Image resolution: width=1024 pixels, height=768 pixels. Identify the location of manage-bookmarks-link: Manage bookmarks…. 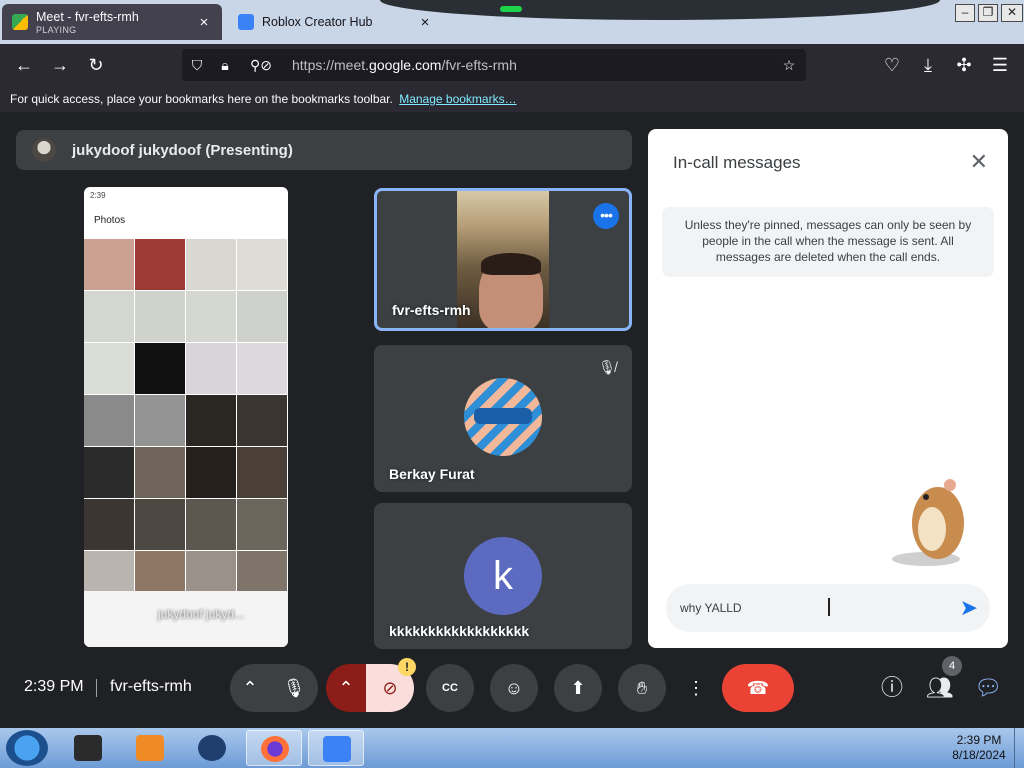
(457, 99).